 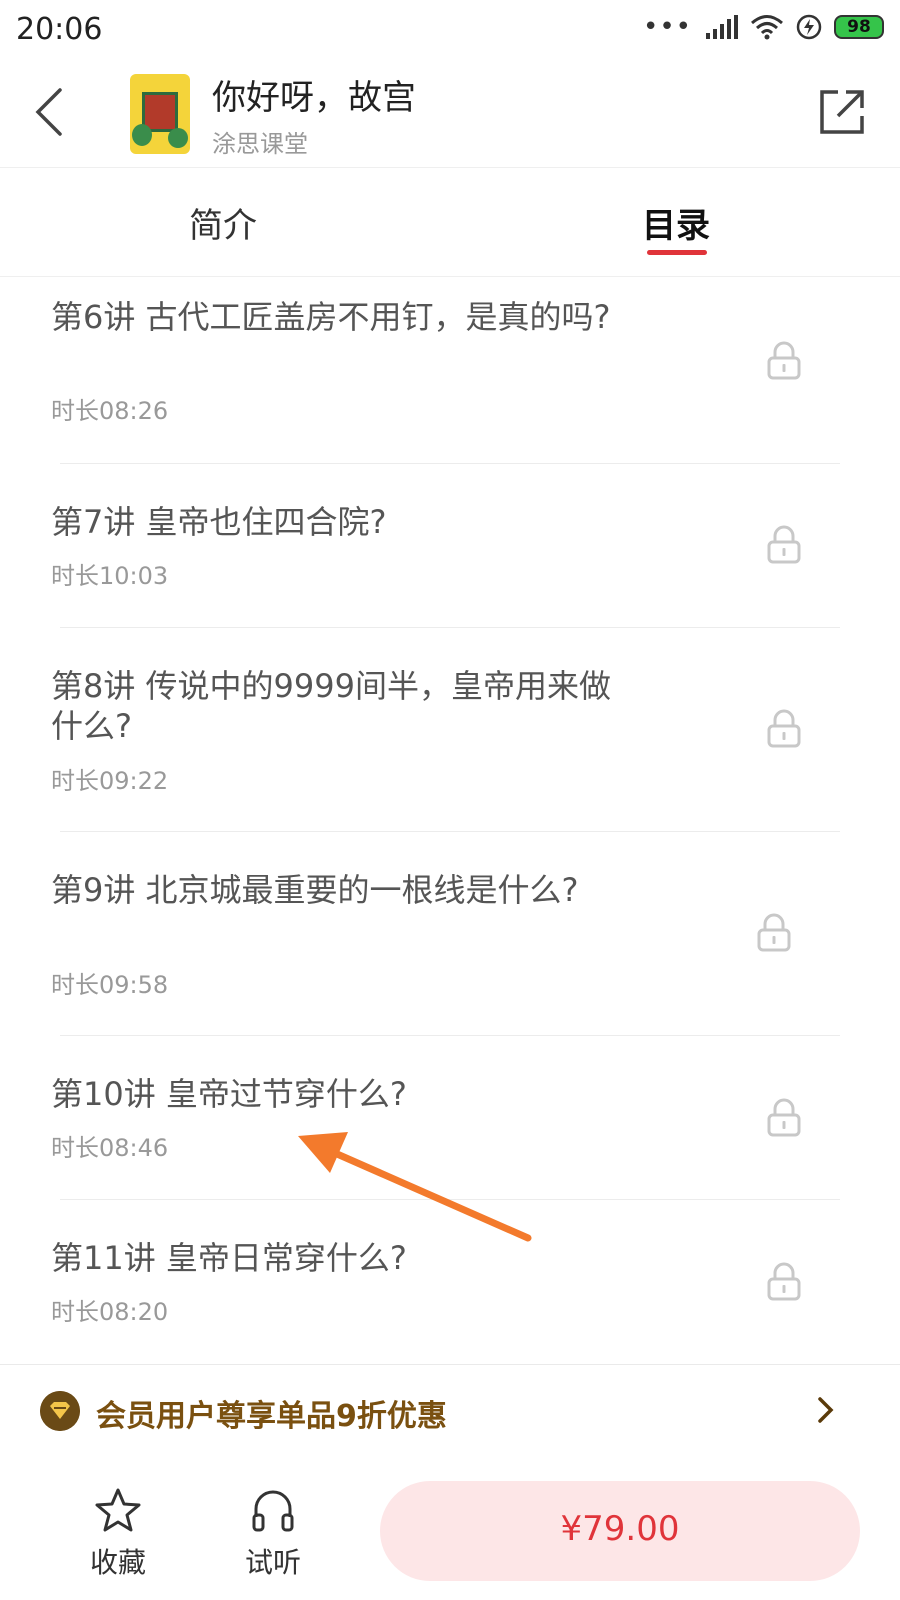 I want to click on status-bar: 20:06 ••• 98, so click(x=450, y=31).